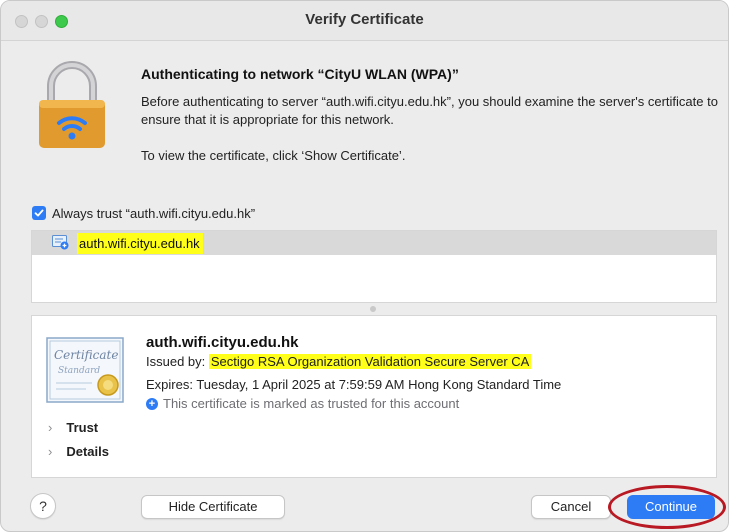 The width and height of the screenshot is (729, 532). I want to click on trust-disclosure: › Trust, so click(73, 427).